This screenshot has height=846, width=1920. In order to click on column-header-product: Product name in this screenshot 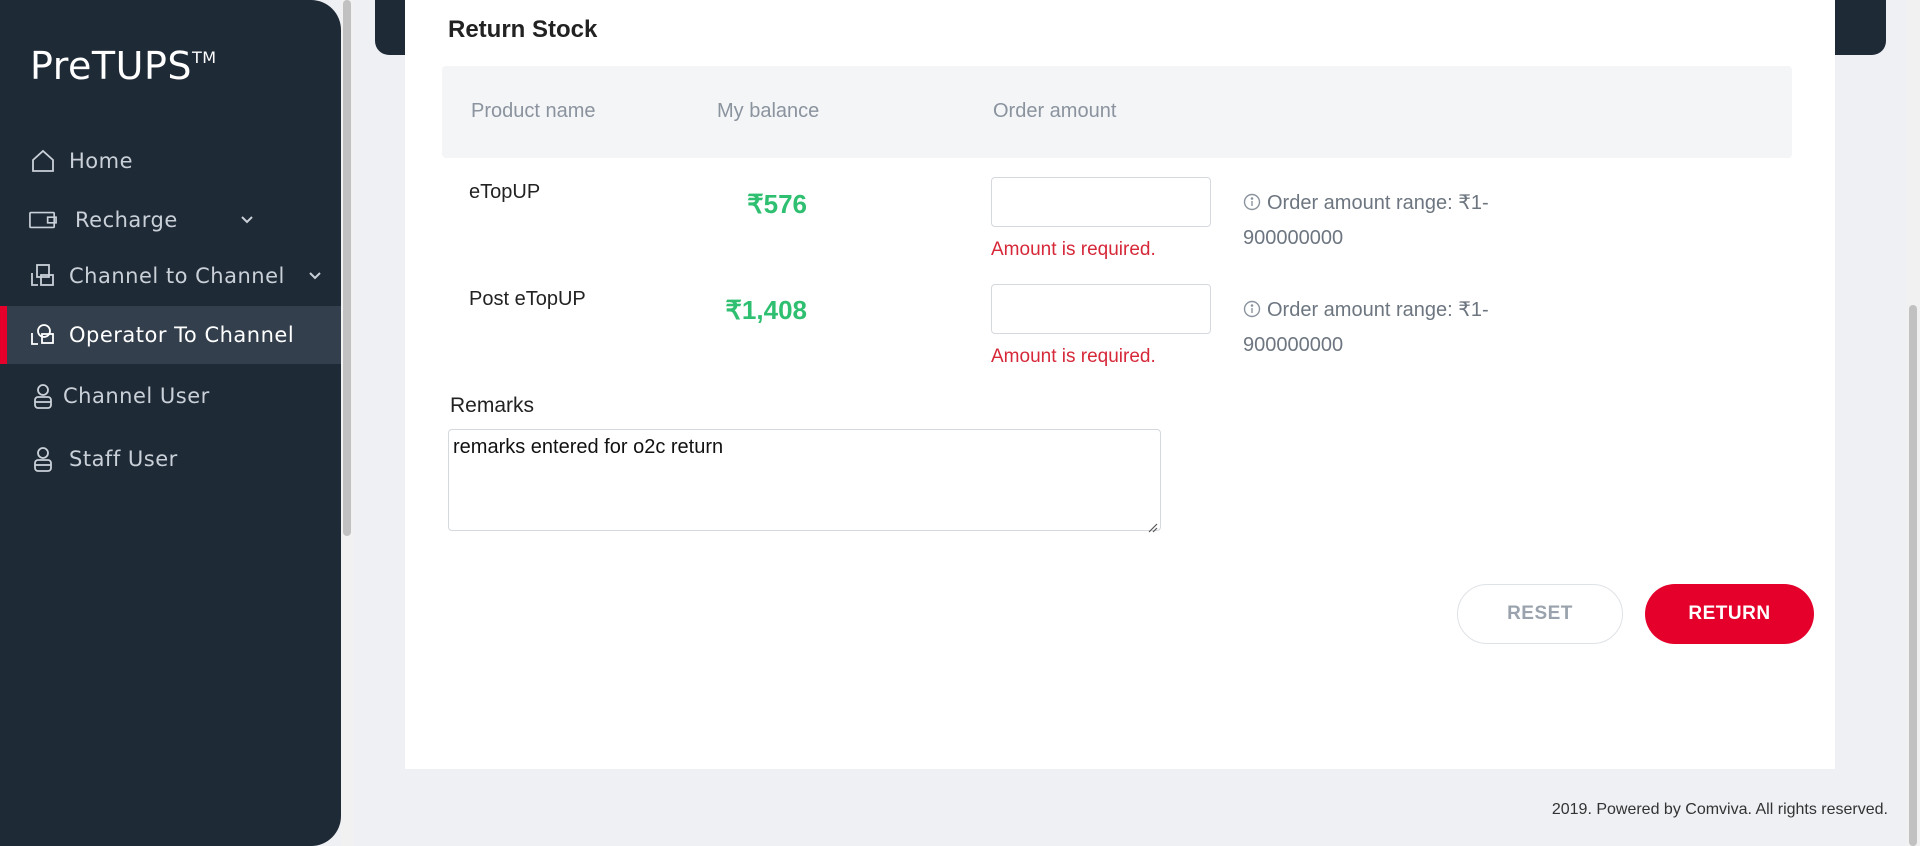, I will do `click(533, 111)`.